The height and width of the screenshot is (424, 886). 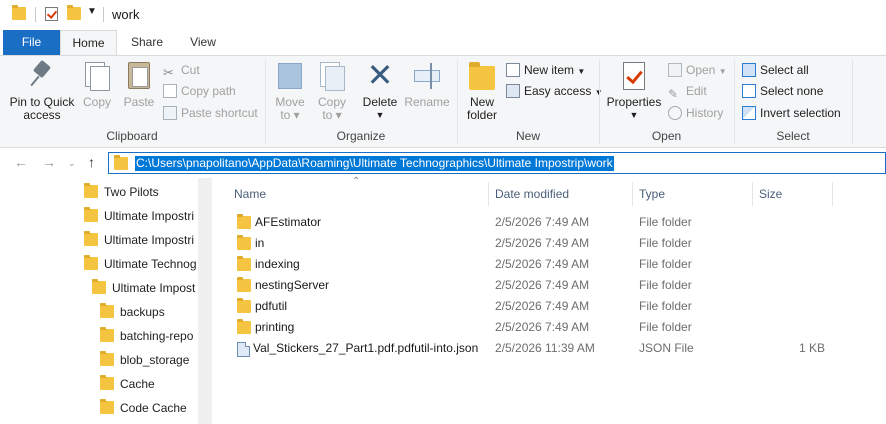 What do you see at coordinates (784, 70) in the screenshot?
I see `select-all-label: Select all` at bounding box center [784, 70].